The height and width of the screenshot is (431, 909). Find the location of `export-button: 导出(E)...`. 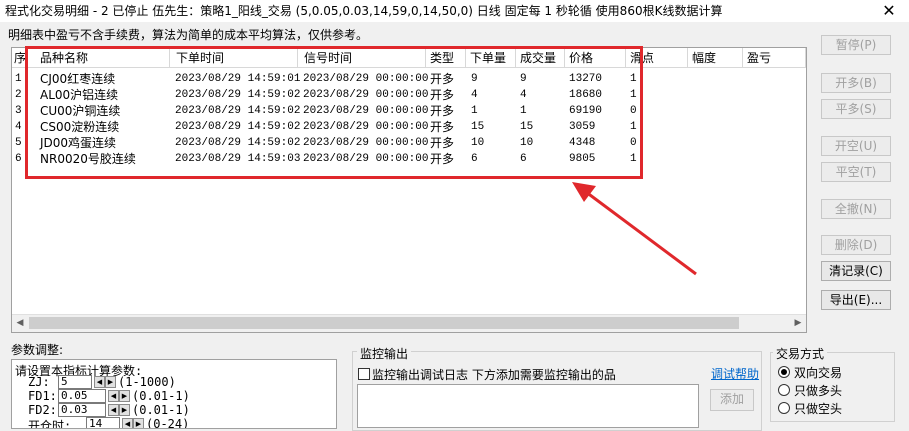

export-button: 导出(E)... is located at coordinates (856, 300).